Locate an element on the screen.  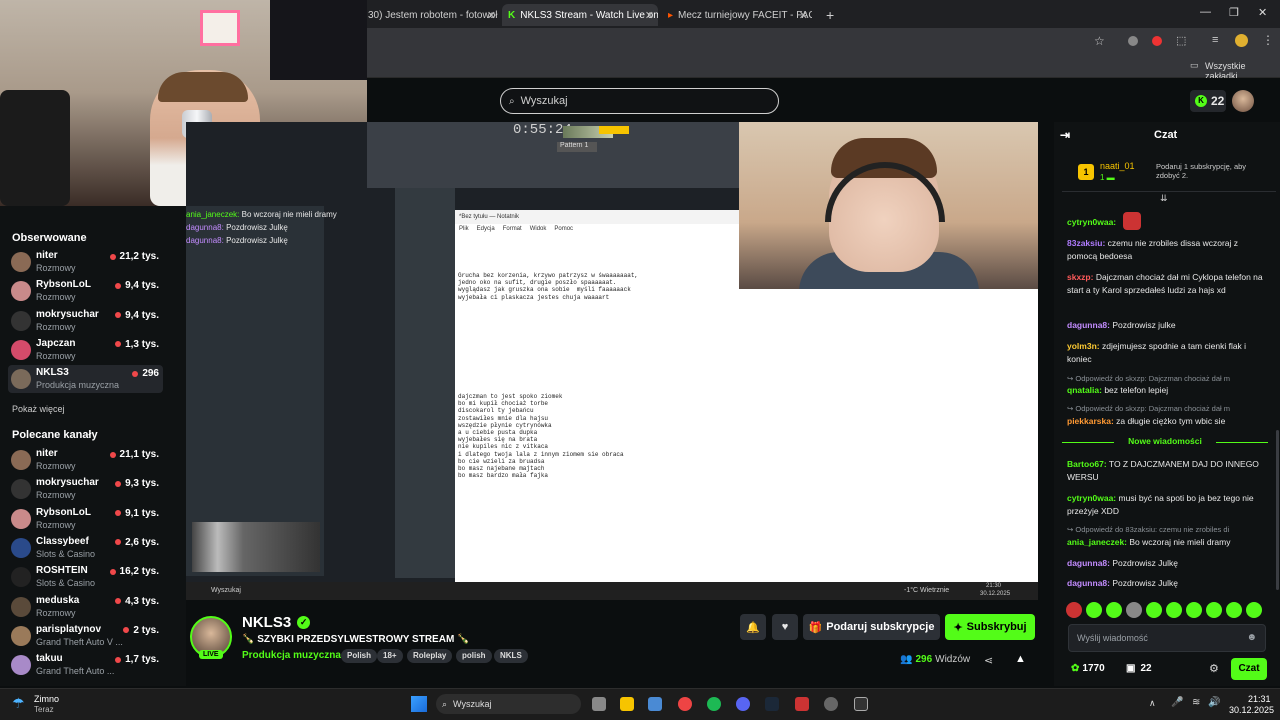
media-icon: ≡ is located at coordinates (1215, 40).